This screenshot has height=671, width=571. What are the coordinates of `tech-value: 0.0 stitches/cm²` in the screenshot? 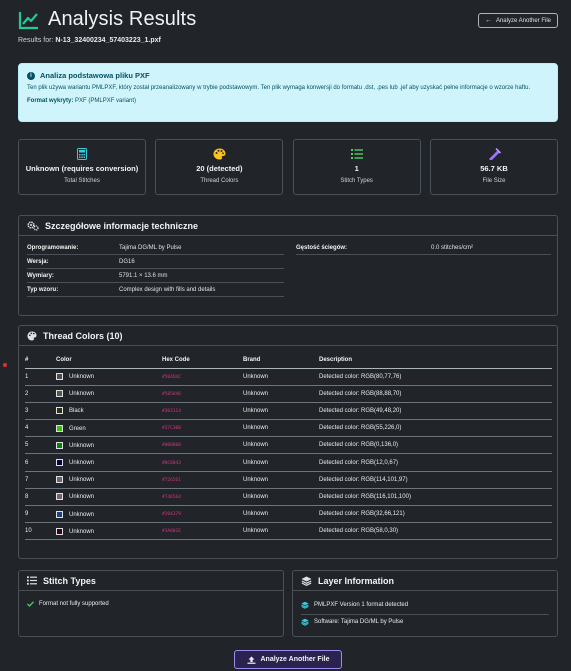 It's located at (452, 248).